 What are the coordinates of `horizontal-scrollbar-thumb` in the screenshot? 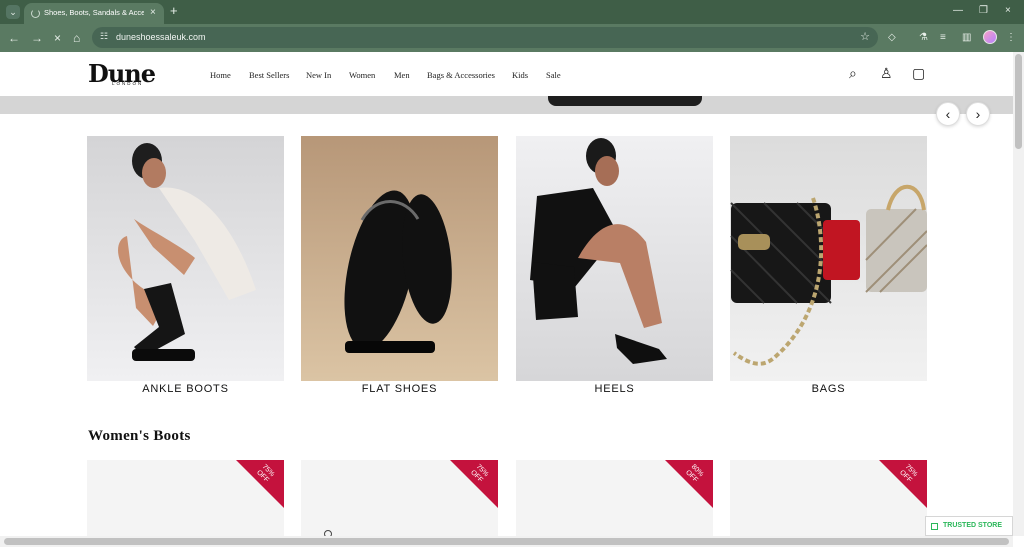 It's located at (506, 541).